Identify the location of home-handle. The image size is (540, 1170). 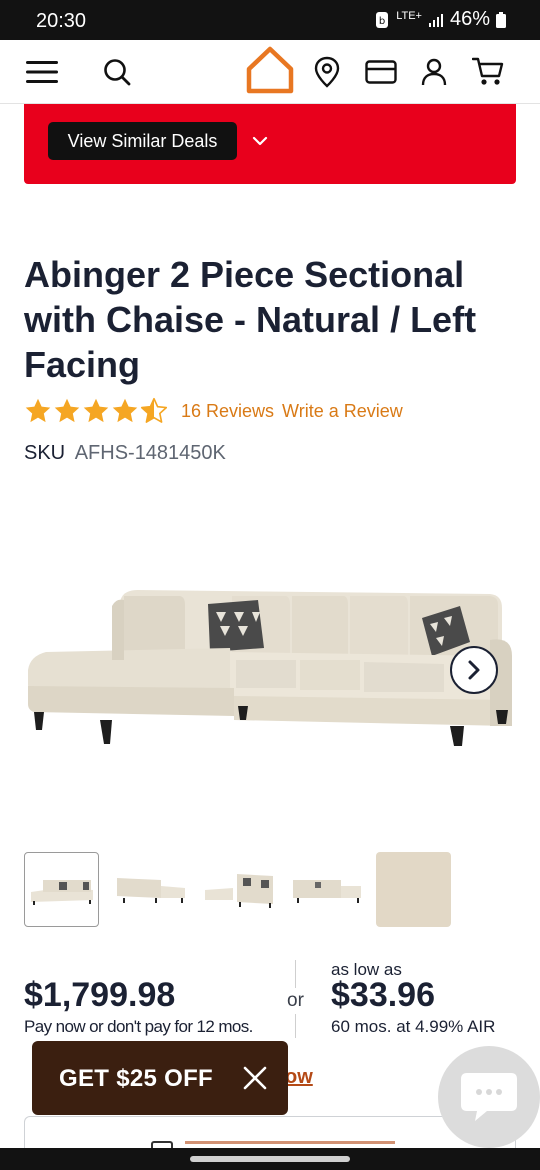
(270, 1159).